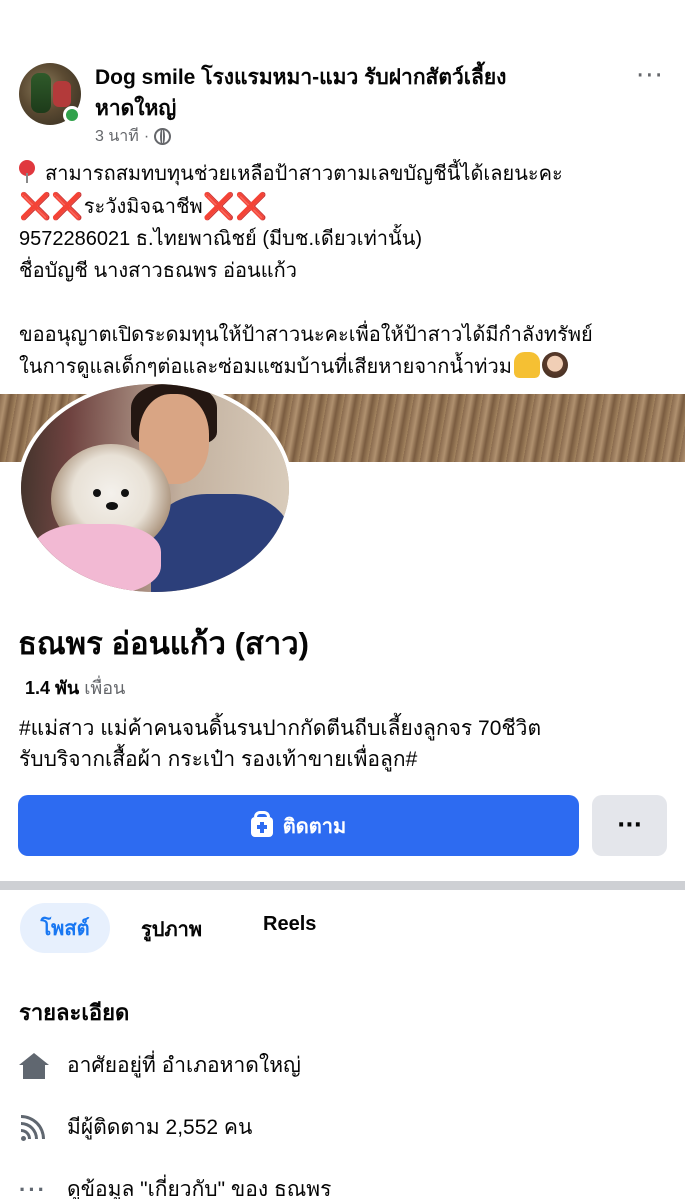 The height and width of the screenshot is (1199, 685). Describe the element at coordinates (650, 76) in the screenshot. I see `post-more-icon: ···` at that location.